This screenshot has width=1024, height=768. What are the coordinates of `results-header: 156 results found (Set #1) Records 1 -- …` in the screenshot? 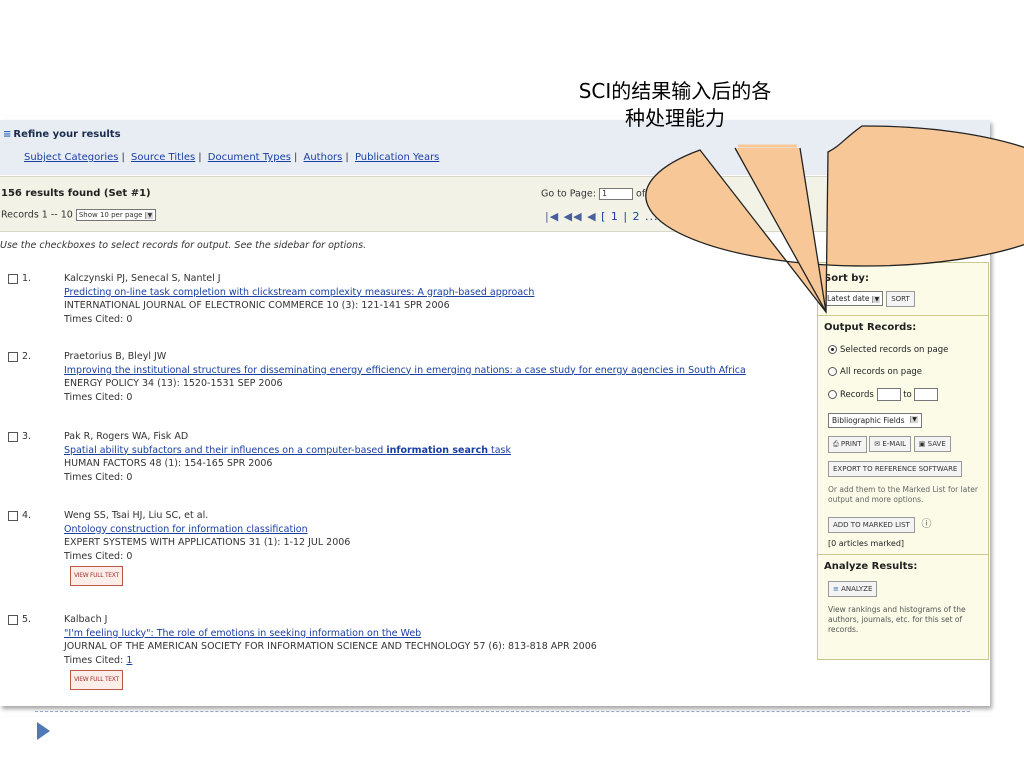 It's located at (495, 204).